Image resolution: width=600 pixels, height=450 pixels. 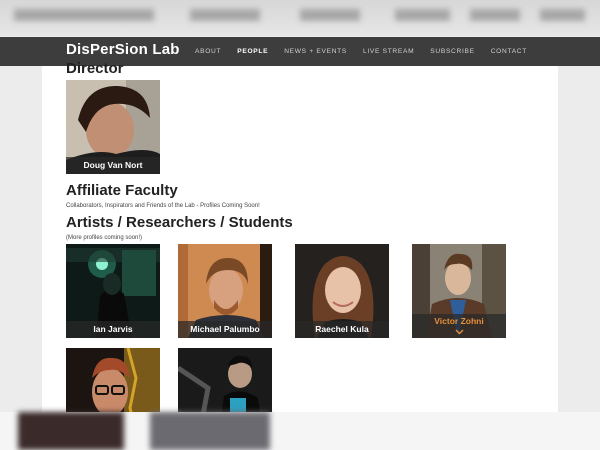 What do you see at coordinates (459, 333) in the screenshot?
I see `chevron-down-icon` at bounding box center [459, 333].